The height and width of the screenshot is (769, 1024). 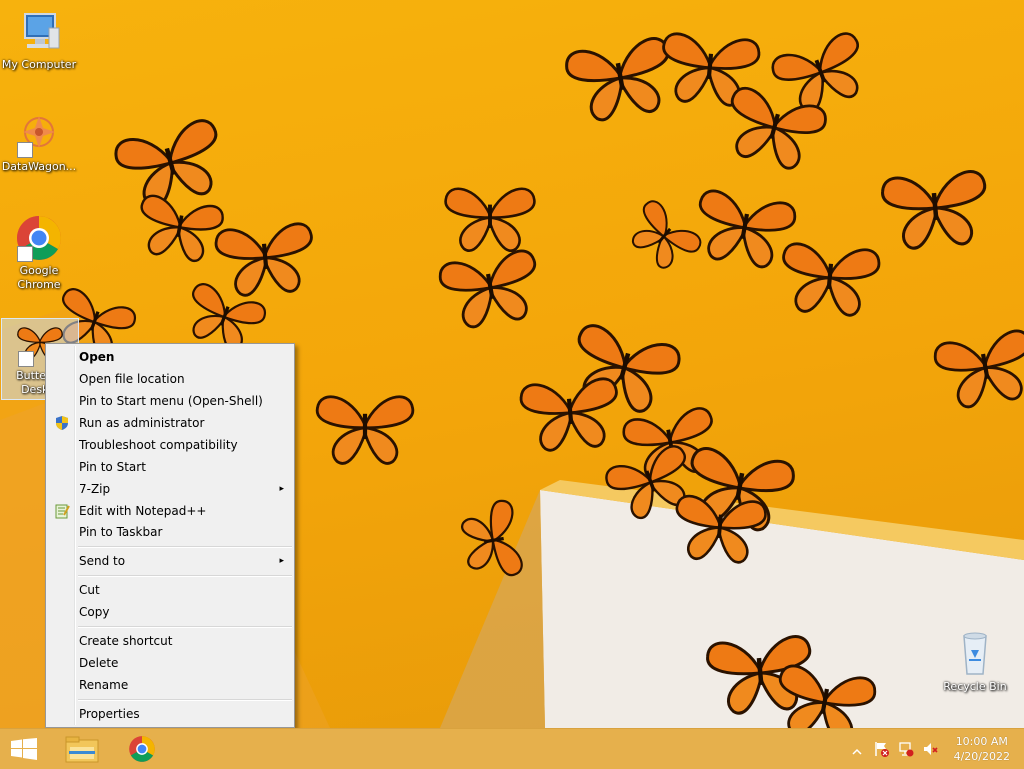 I want to click on clock-time: 10:00 AM, so click(x=981, y=741).